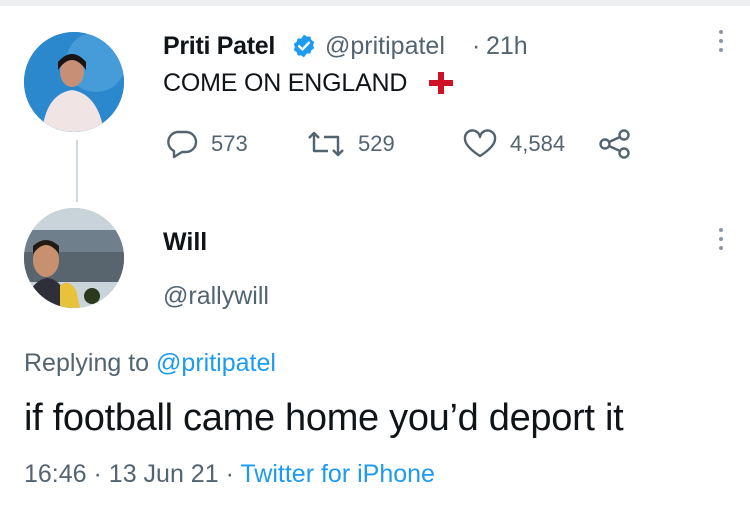  What do you see at coordinates (350, 144) in the screenshot?
I see `retweet-button: 529` at bounding box center [350, 144].